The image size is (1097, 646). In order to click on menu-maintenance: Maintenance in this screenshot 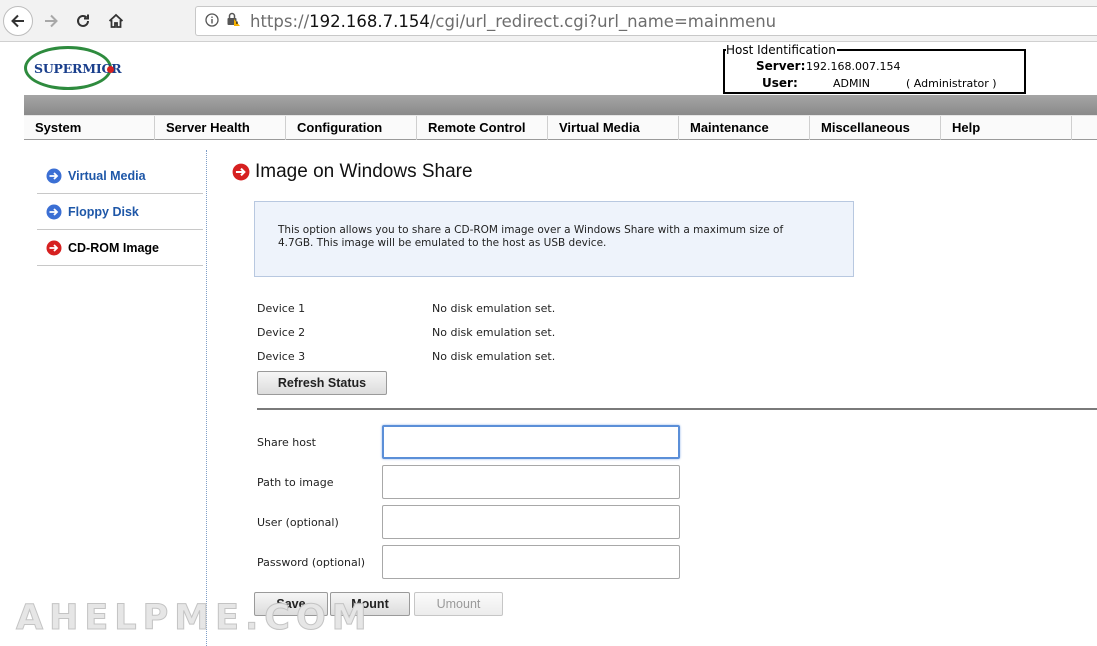, I will do `click(744, 128)`.